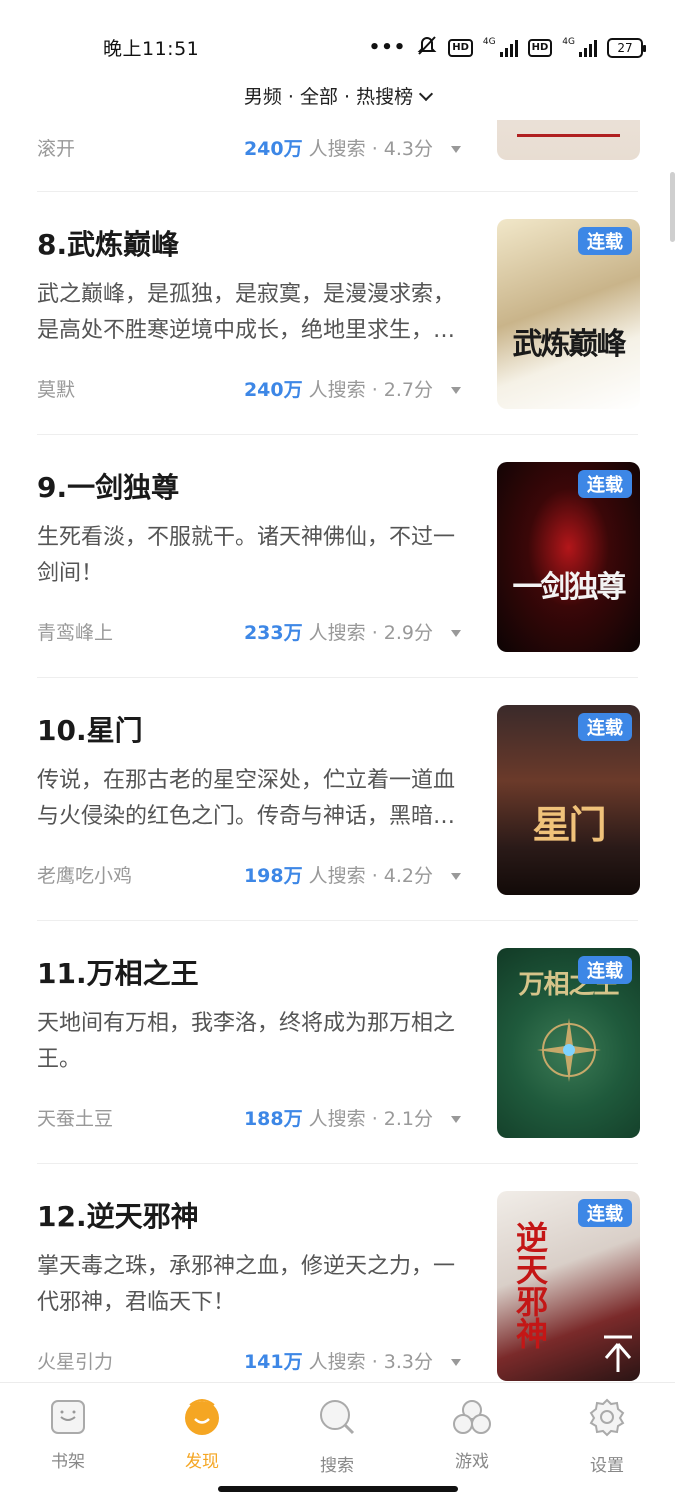 The image size is (675, 1500). What do you see at coordinates (399, 149) in the screenshot?
I see `item-score: · 4.3分` at bounding box center [399, 149].